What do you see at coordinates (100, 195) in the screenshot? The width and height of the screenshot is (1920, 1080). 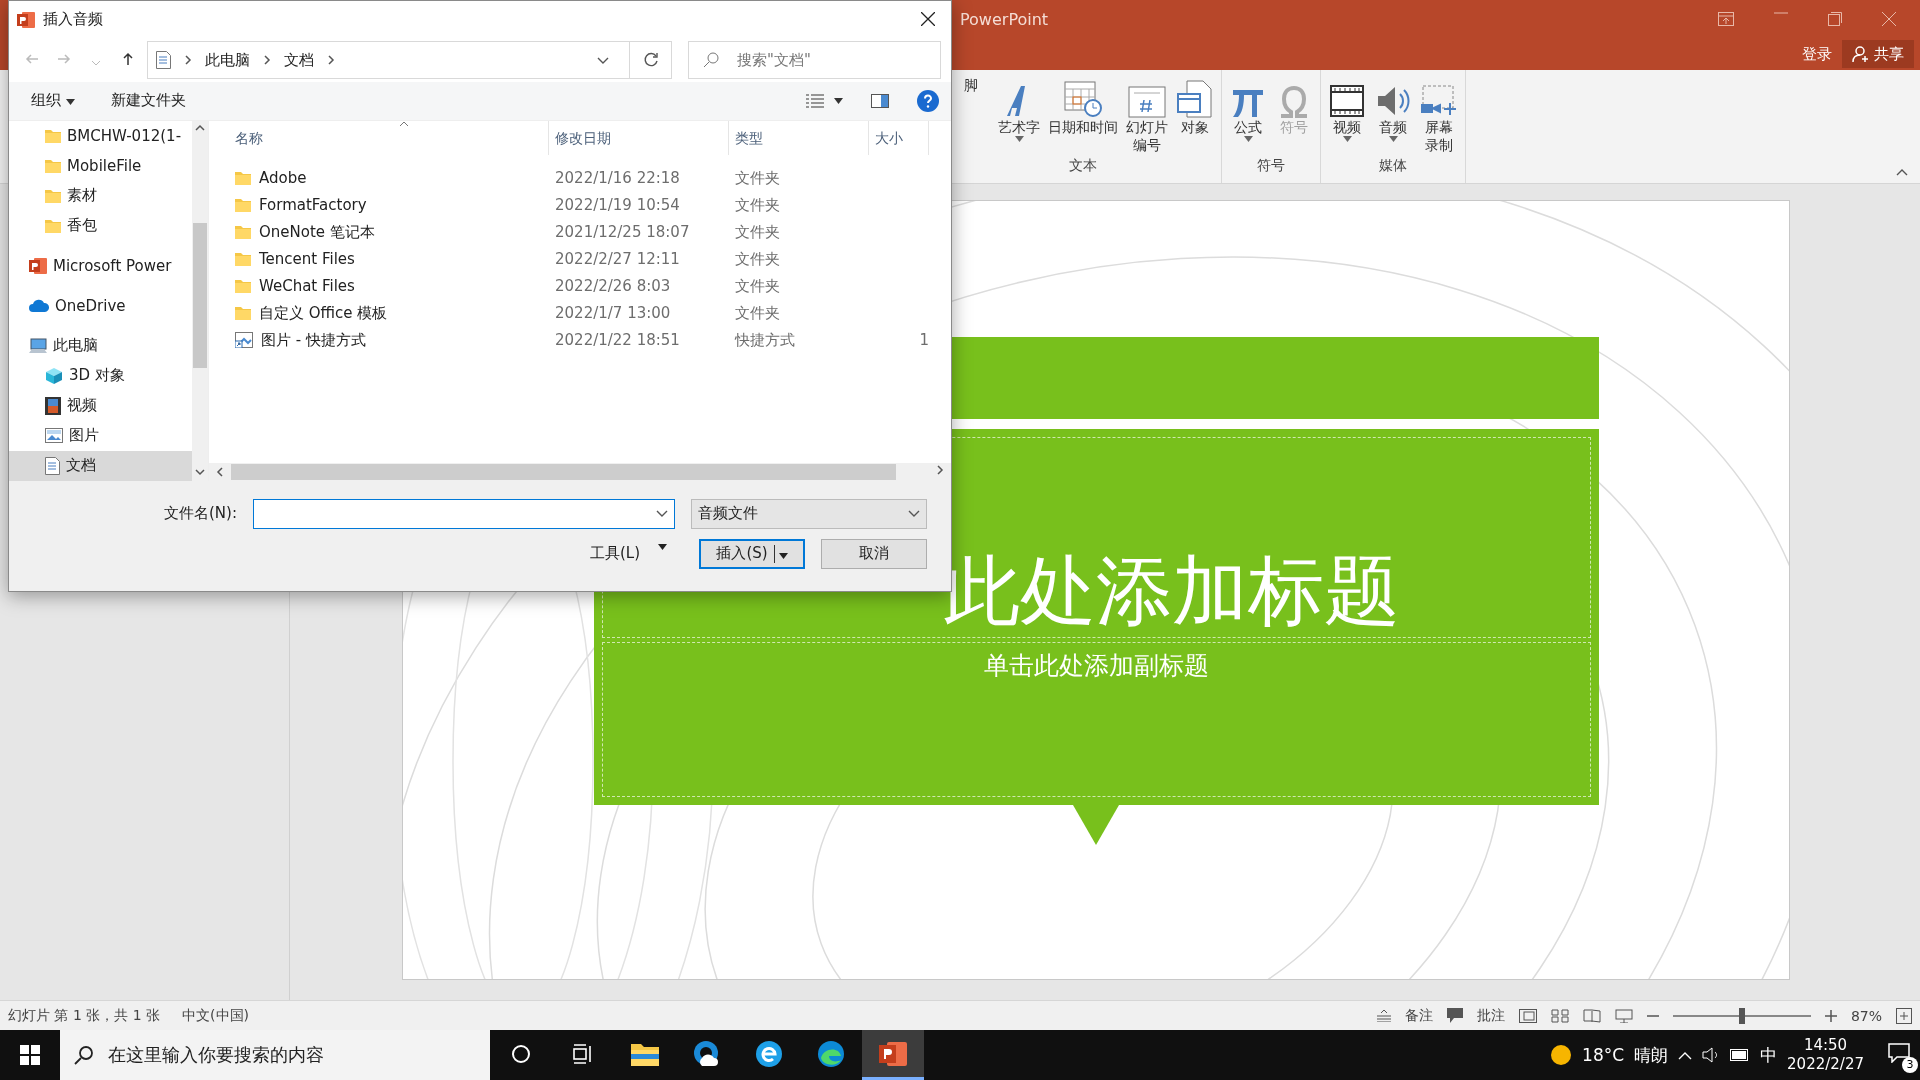 I see `sidebar-item: 素材` at bounding box center [100, 195].